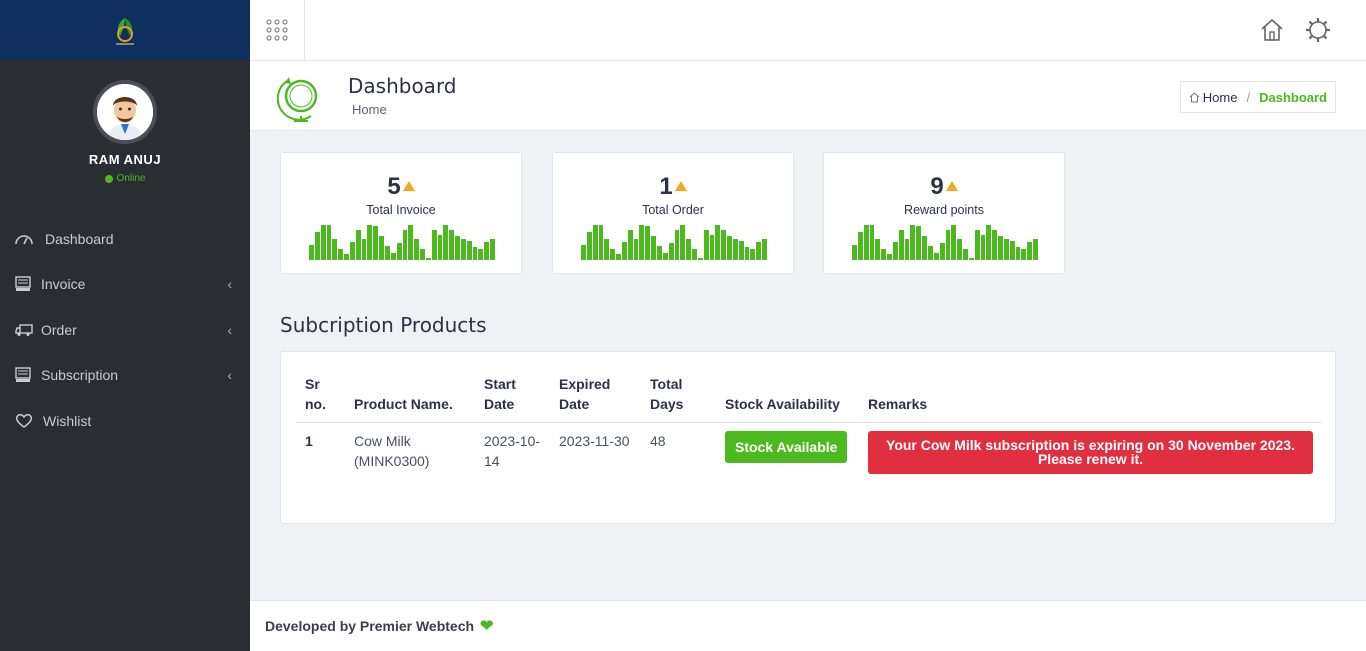  What do you see at coordinates (125, 239) in the screenshot?
I see `sidebar-item-dashboard: Dashboard` at bounding box center [125, 239].